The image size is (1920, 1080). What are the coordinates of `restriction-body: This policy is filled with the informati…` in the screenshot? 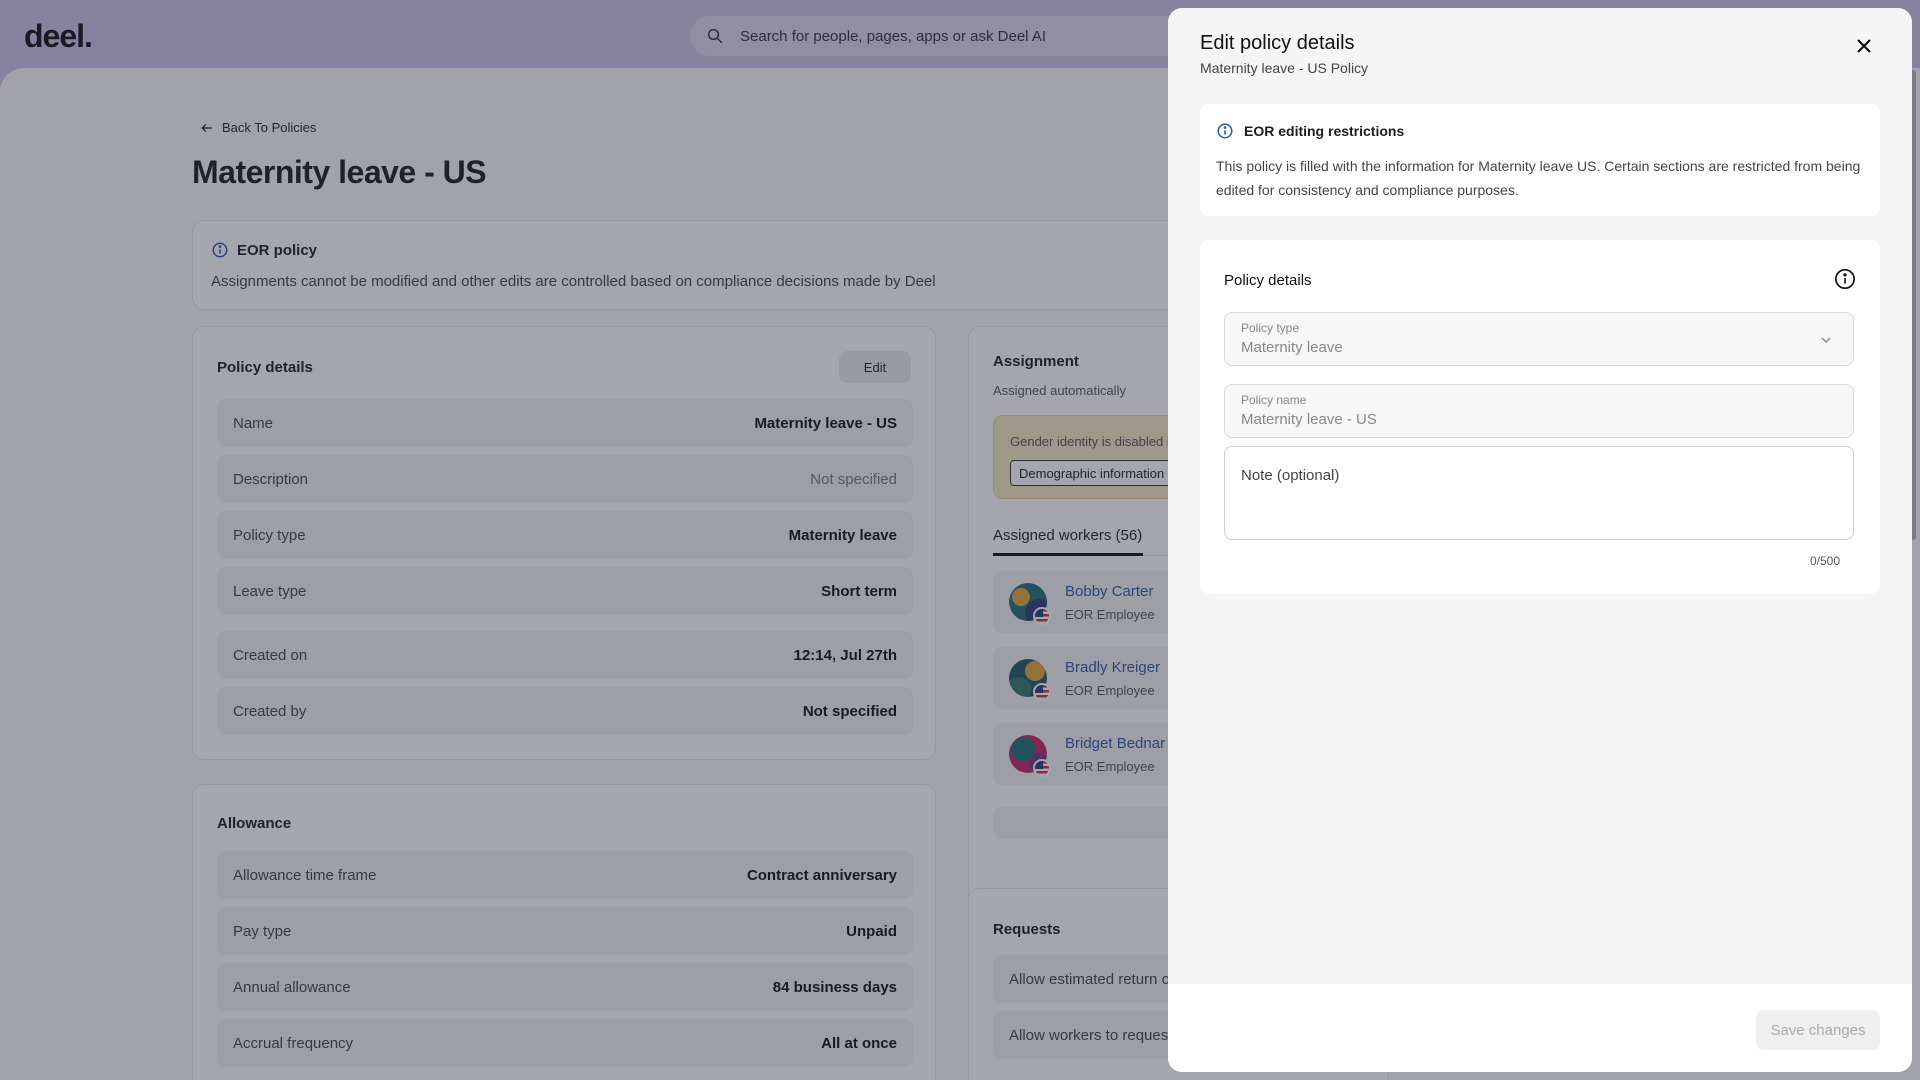 It's located at (1538, 178).